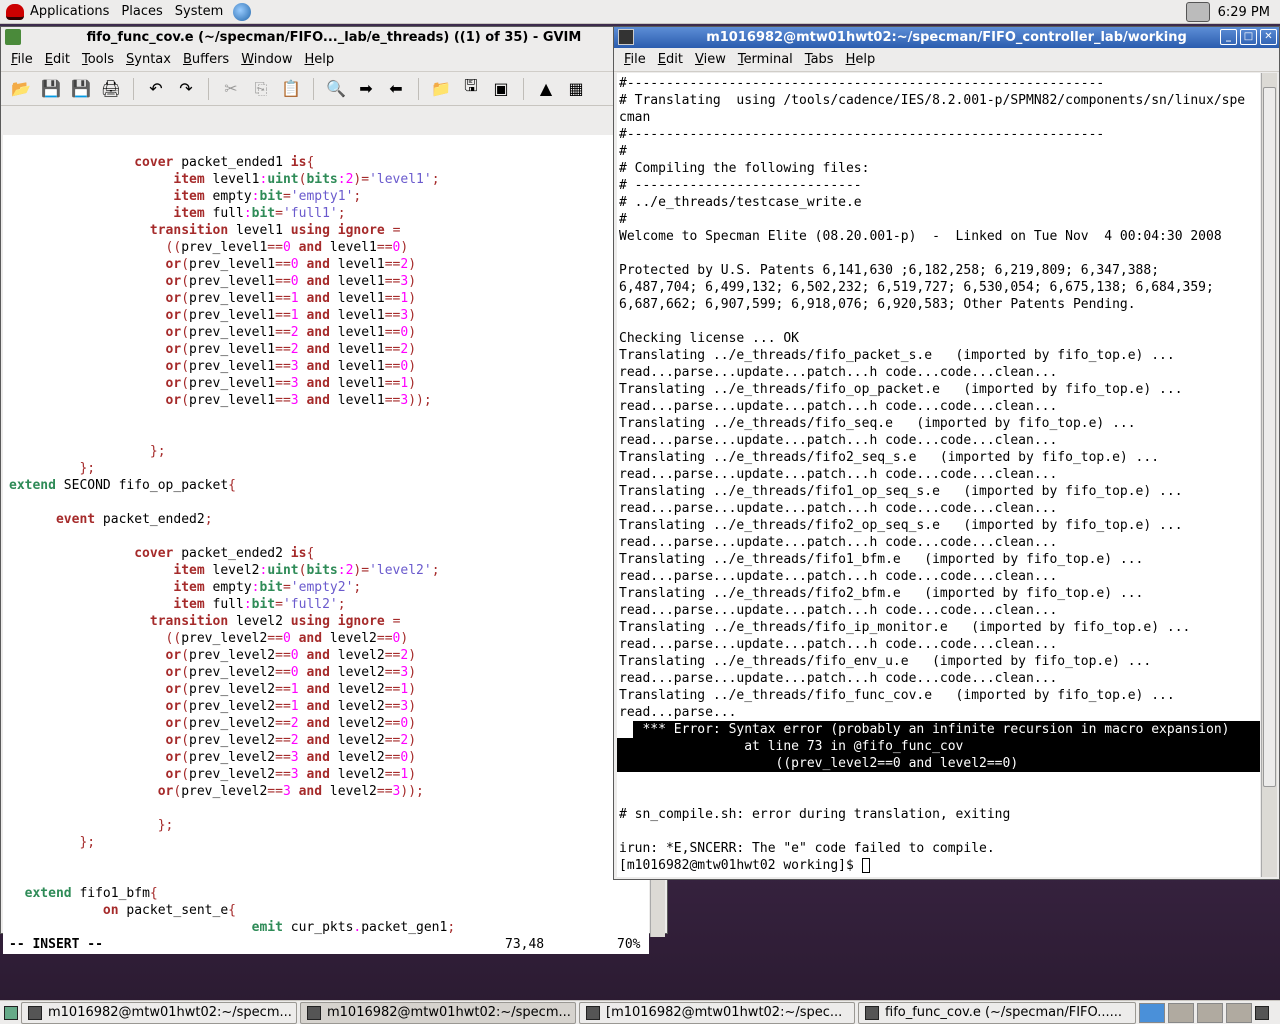 The image size is (1280, 1024). Describe the element at coordinates (148, 59) in the screenshot. I see `menu-syntax: Syntax` at that location.